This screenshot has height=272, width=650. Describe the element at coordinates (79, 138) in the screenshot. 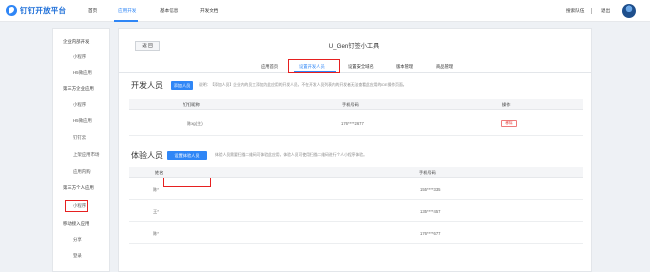

I see `sidebar-item-dingtalk-cloud: 钉钉云` at that location.